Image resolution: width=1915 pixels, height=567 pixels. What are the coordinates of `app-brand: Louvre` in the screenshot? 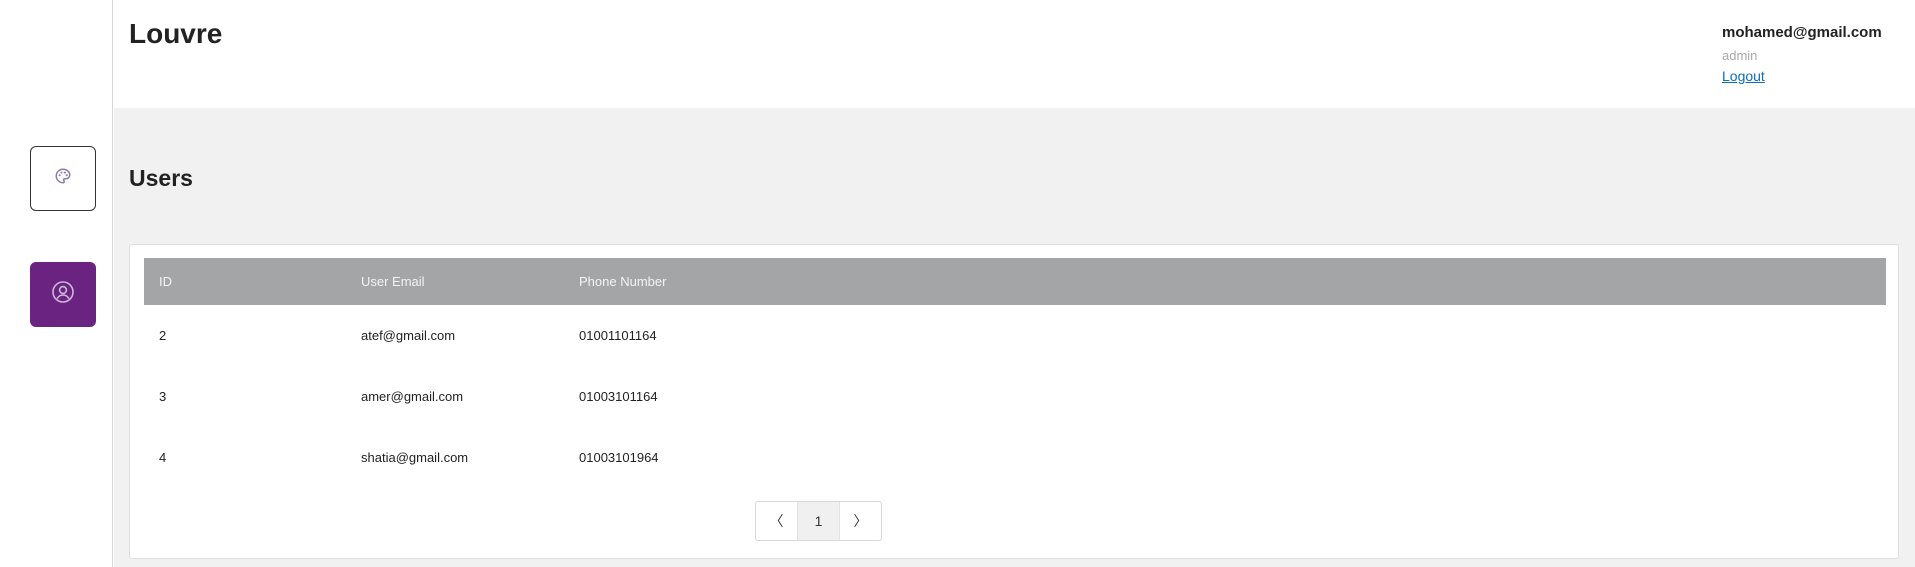 It's located at (176, 33).